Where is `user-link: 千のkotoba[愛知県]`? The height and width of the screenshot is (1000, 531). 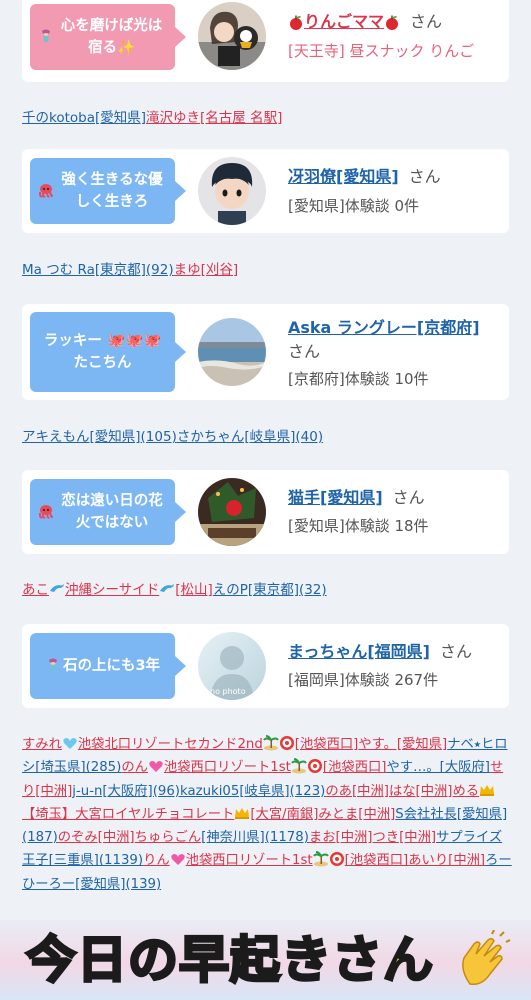
user-link: 千のkotoba[愛知県] is located at coordinates (84, 118).